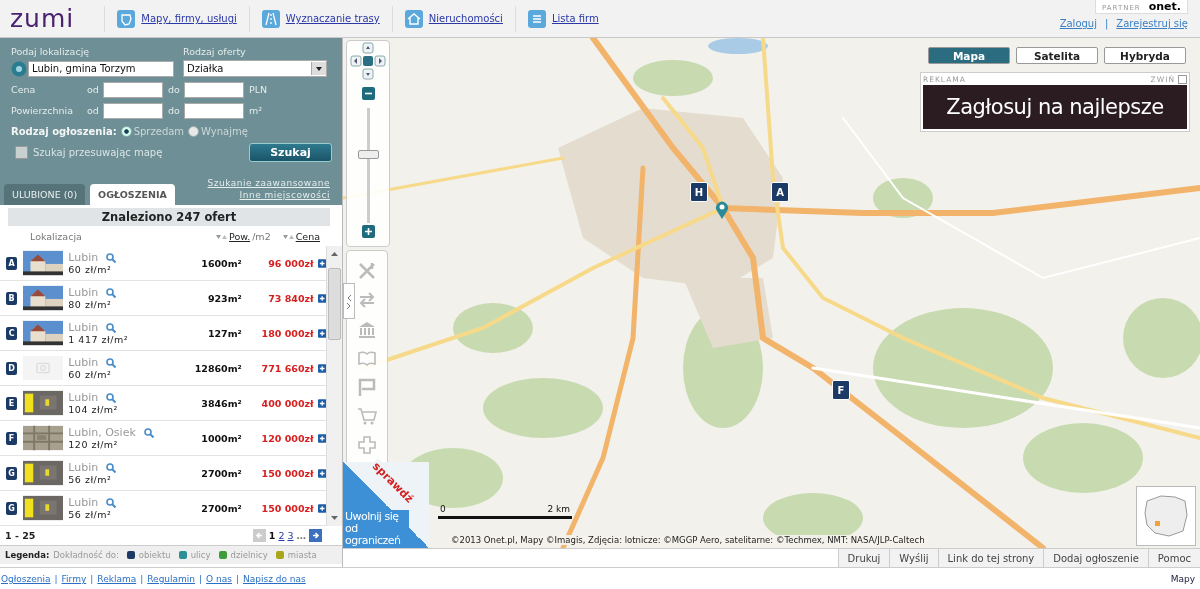 The image size is (1200, 589). I want to click on field-label: do, so click(174, 89).